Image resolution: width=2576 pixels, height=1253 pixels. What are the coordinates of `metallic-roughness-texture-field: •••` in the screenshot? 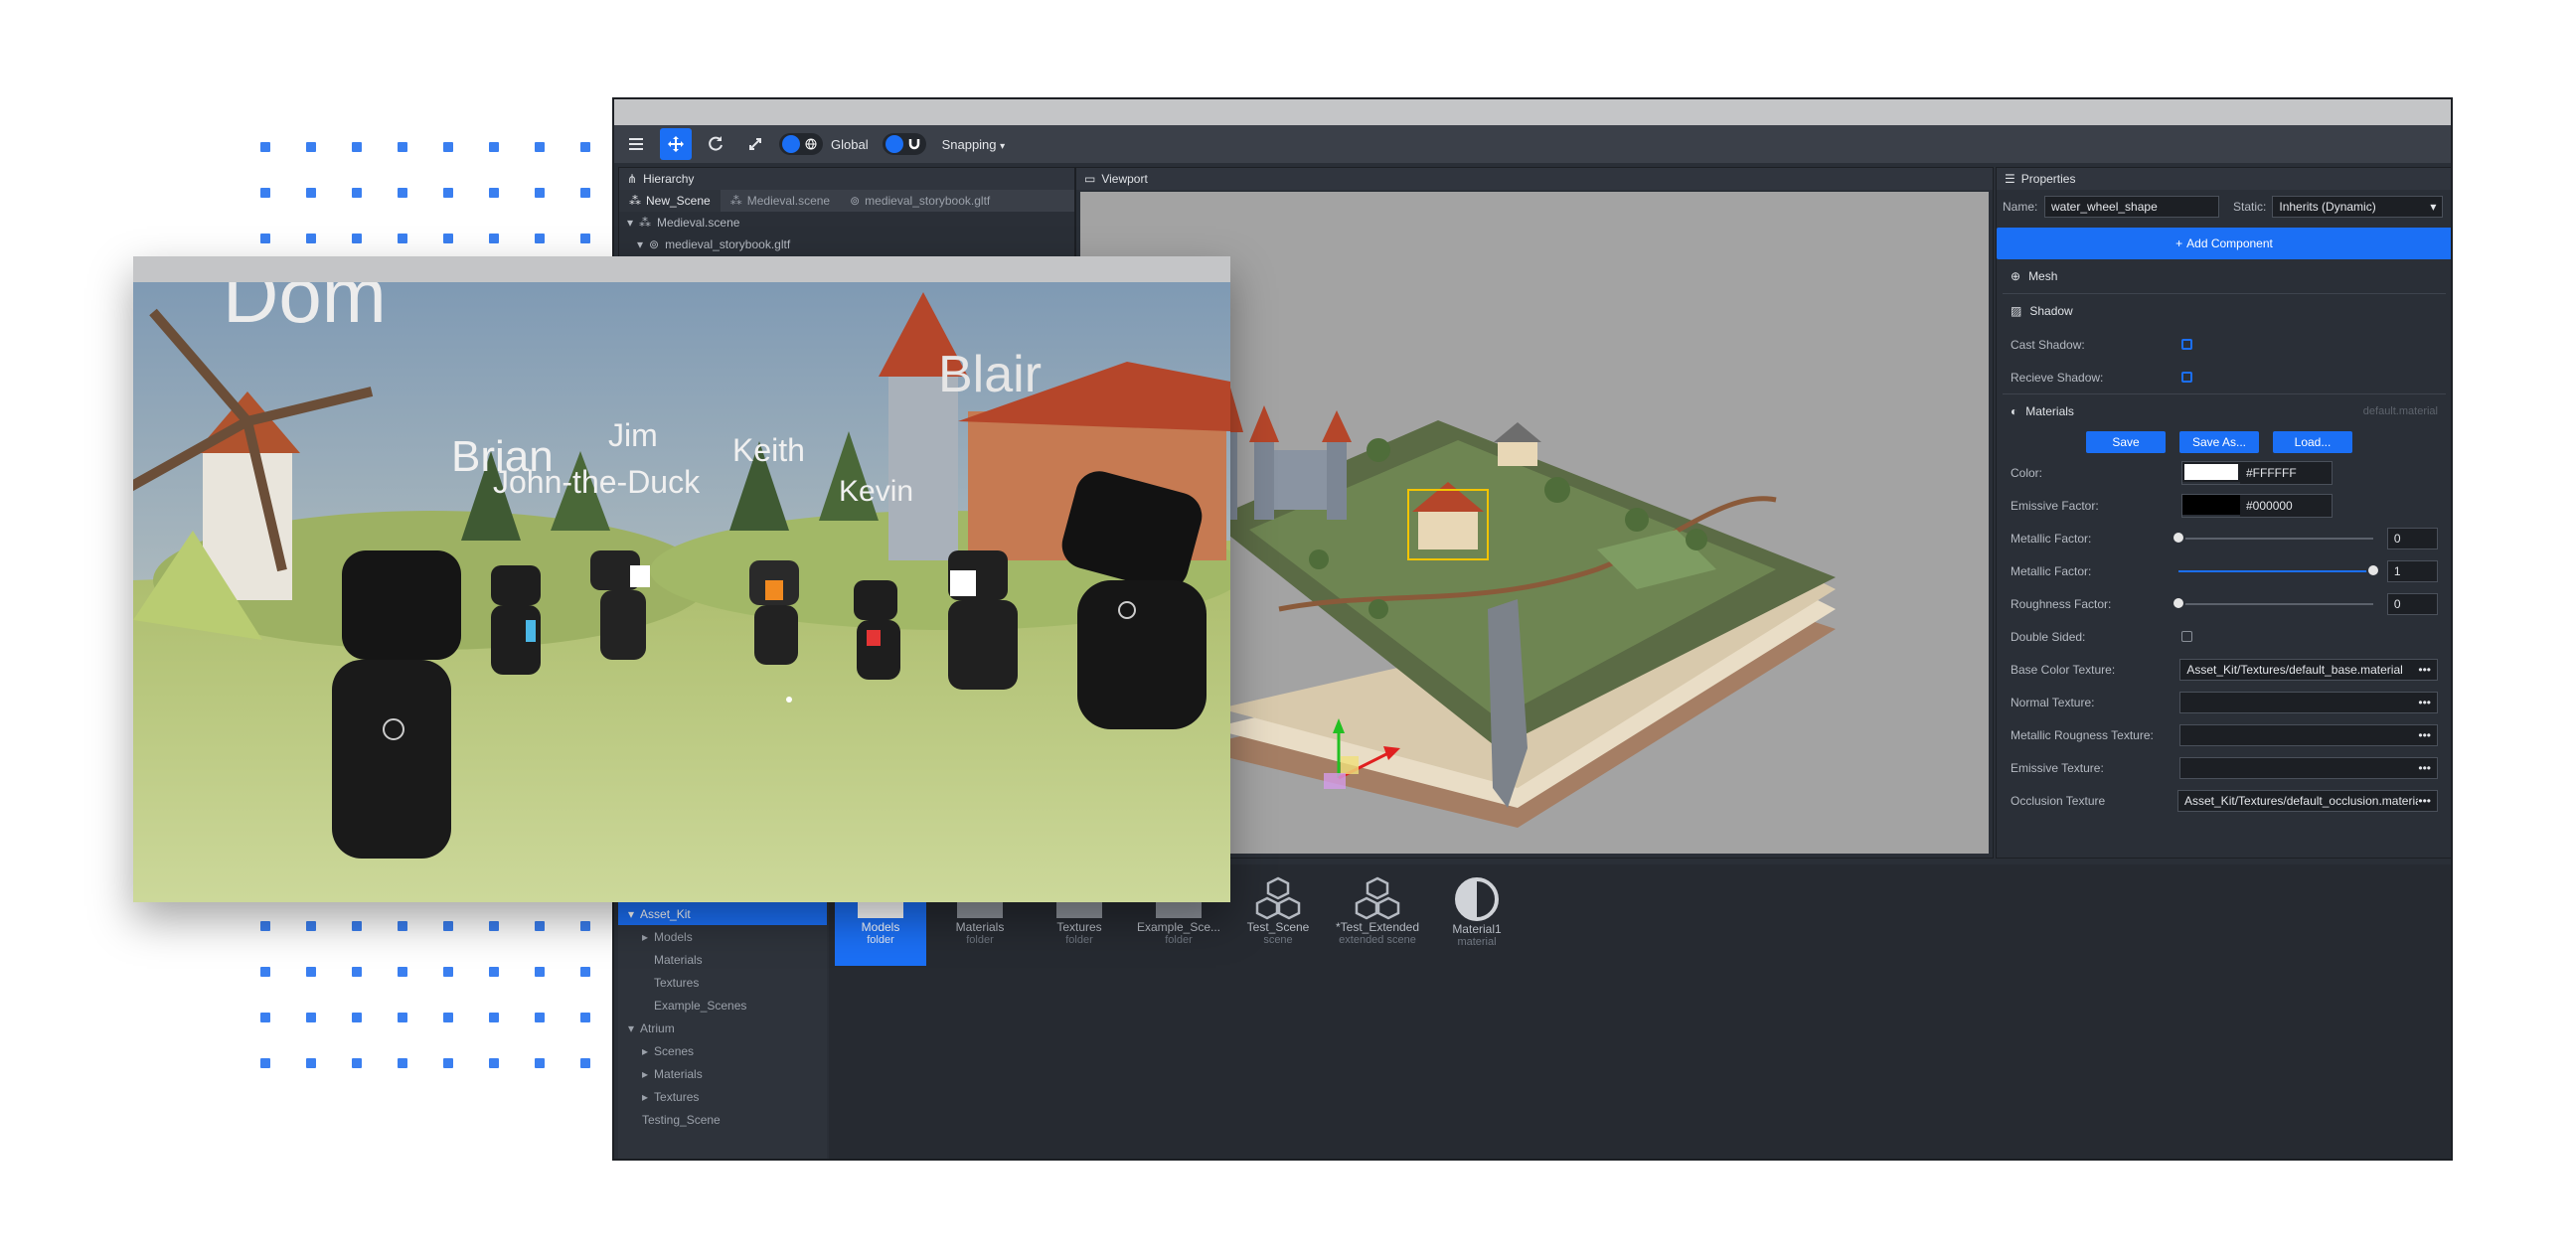 It's located at (2308, 735).